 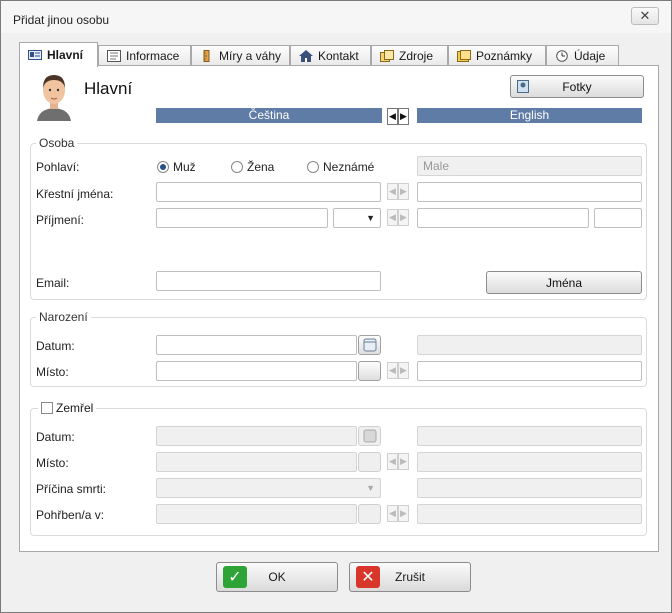 I want to click on tab-label: Informace, so click(x=153, y=56).